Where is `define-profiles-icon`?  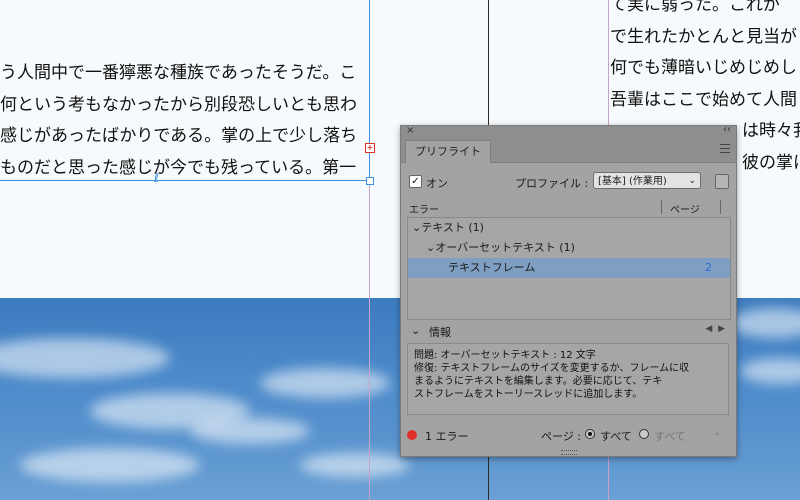 define-profiles-icon is located at coordinates (722, 181).